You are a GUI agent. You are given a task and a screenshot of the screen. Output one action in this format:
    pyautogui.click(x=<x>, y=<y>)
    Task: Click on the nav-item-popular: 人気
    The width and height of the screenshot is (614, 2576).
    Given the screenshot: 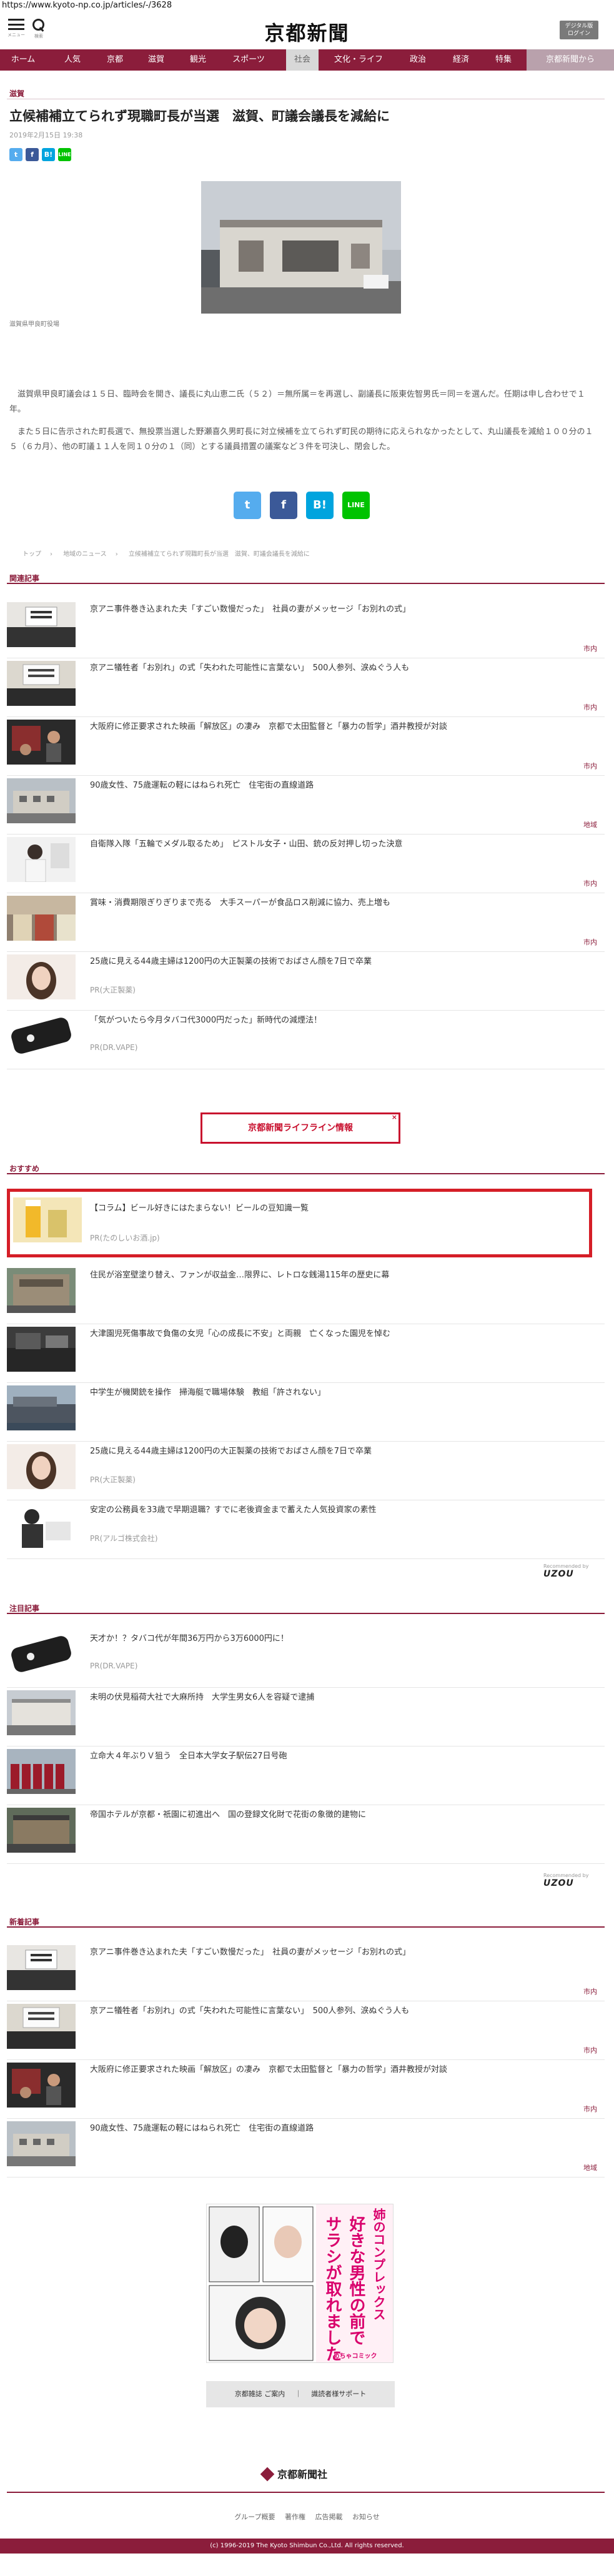 What is the action you would take?
    pyautogui.click(x=73, y=60)
    